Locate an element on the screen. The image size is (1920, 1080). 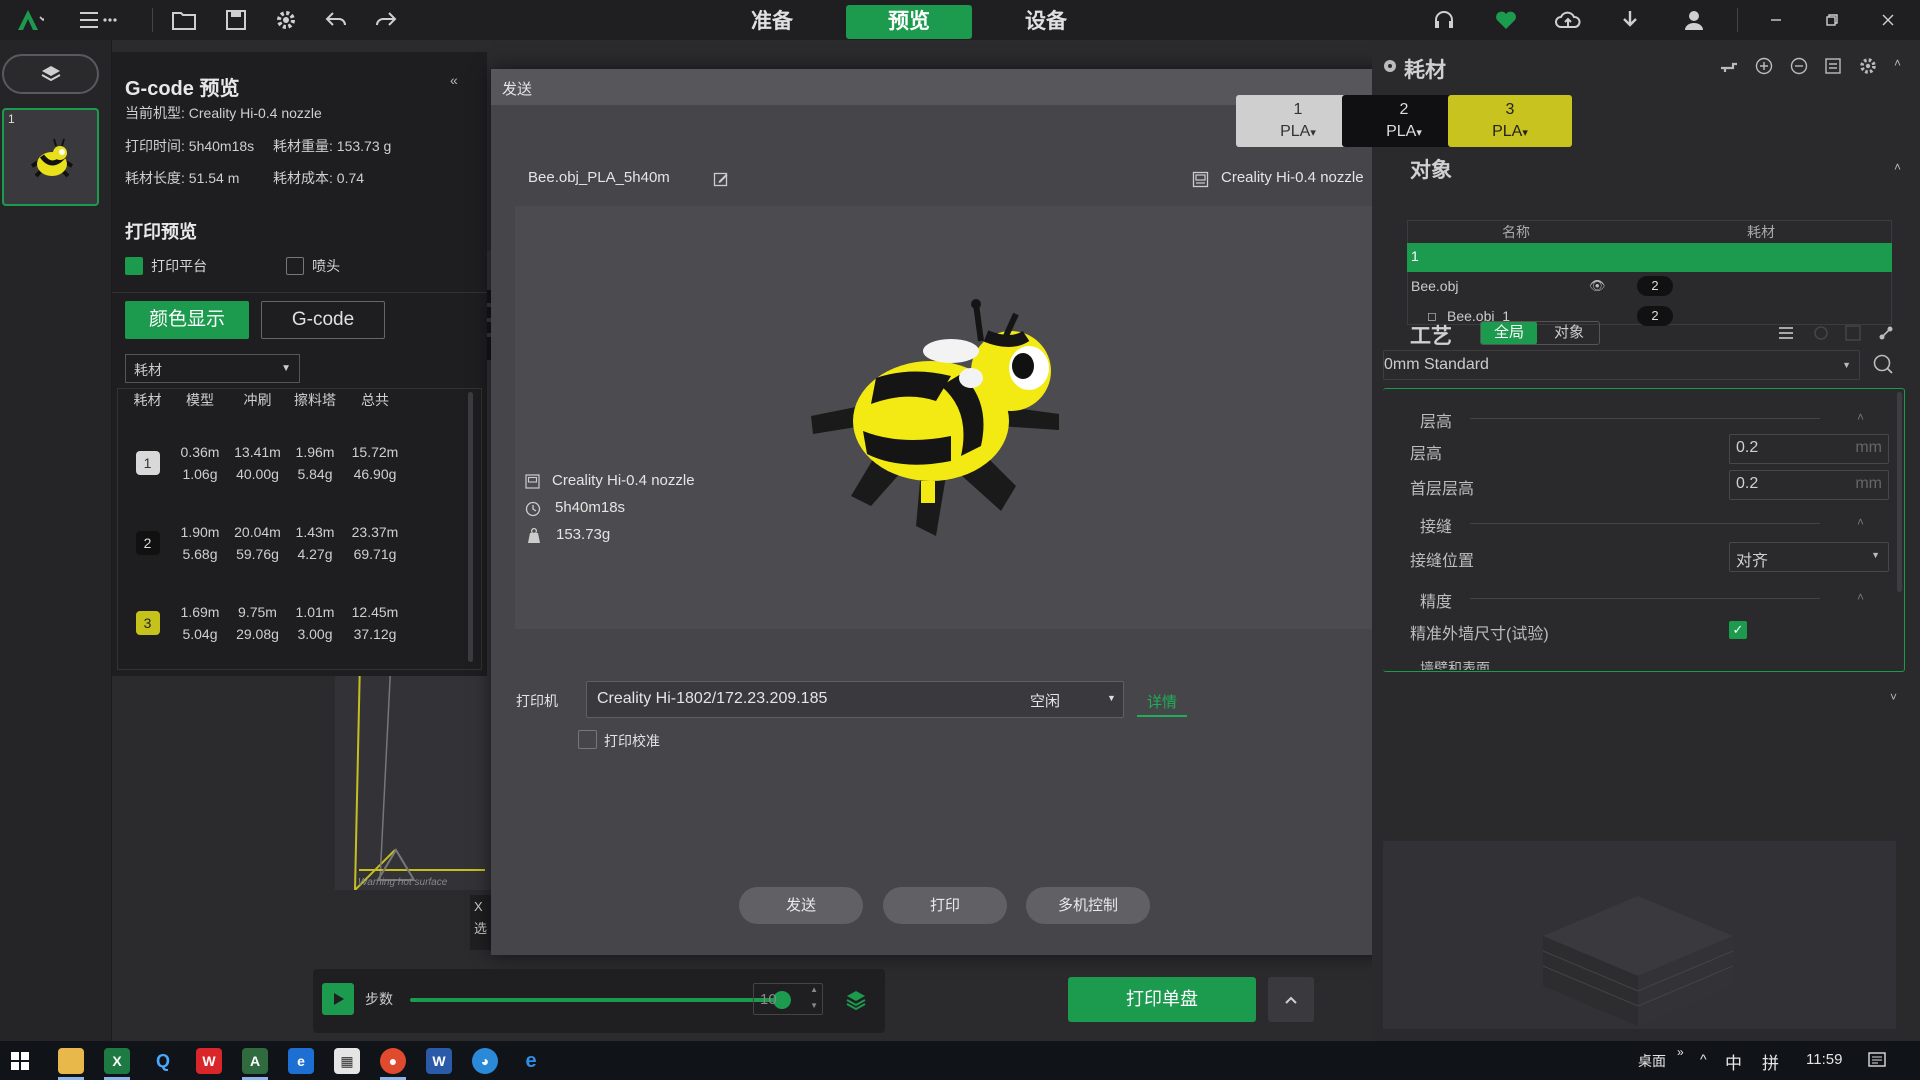
settings-scrollbar is located at coordinates (1899, 492).